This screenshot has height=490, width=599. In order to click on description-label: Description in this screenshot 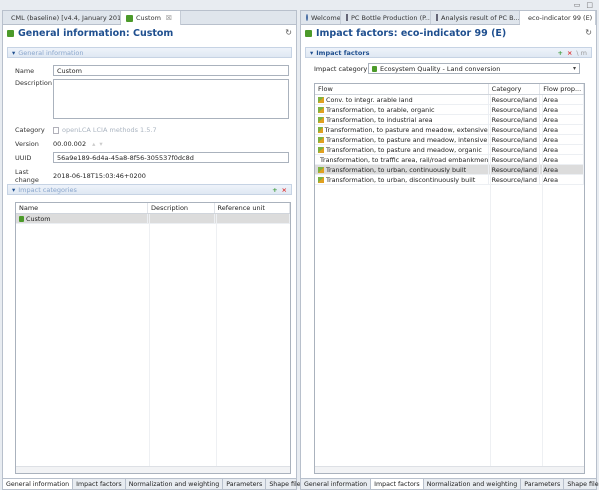, I will do `click(34, 83)`.